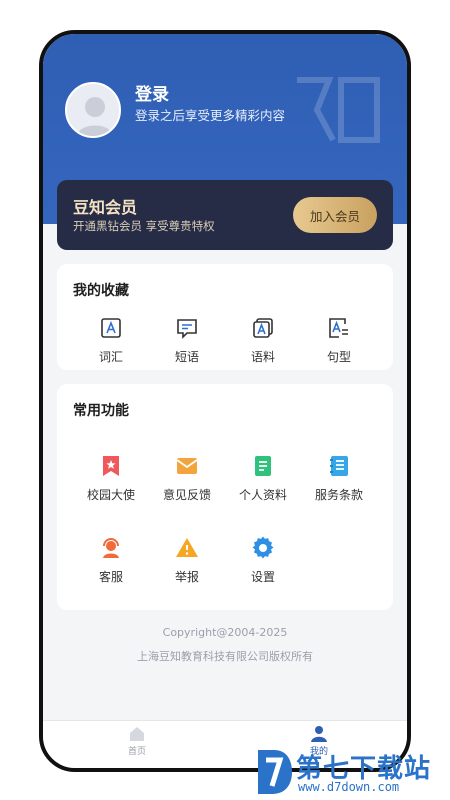 This screenshot has width=450, height=800. I want to click on favorite-phrase: 短语, so click(187, 339).